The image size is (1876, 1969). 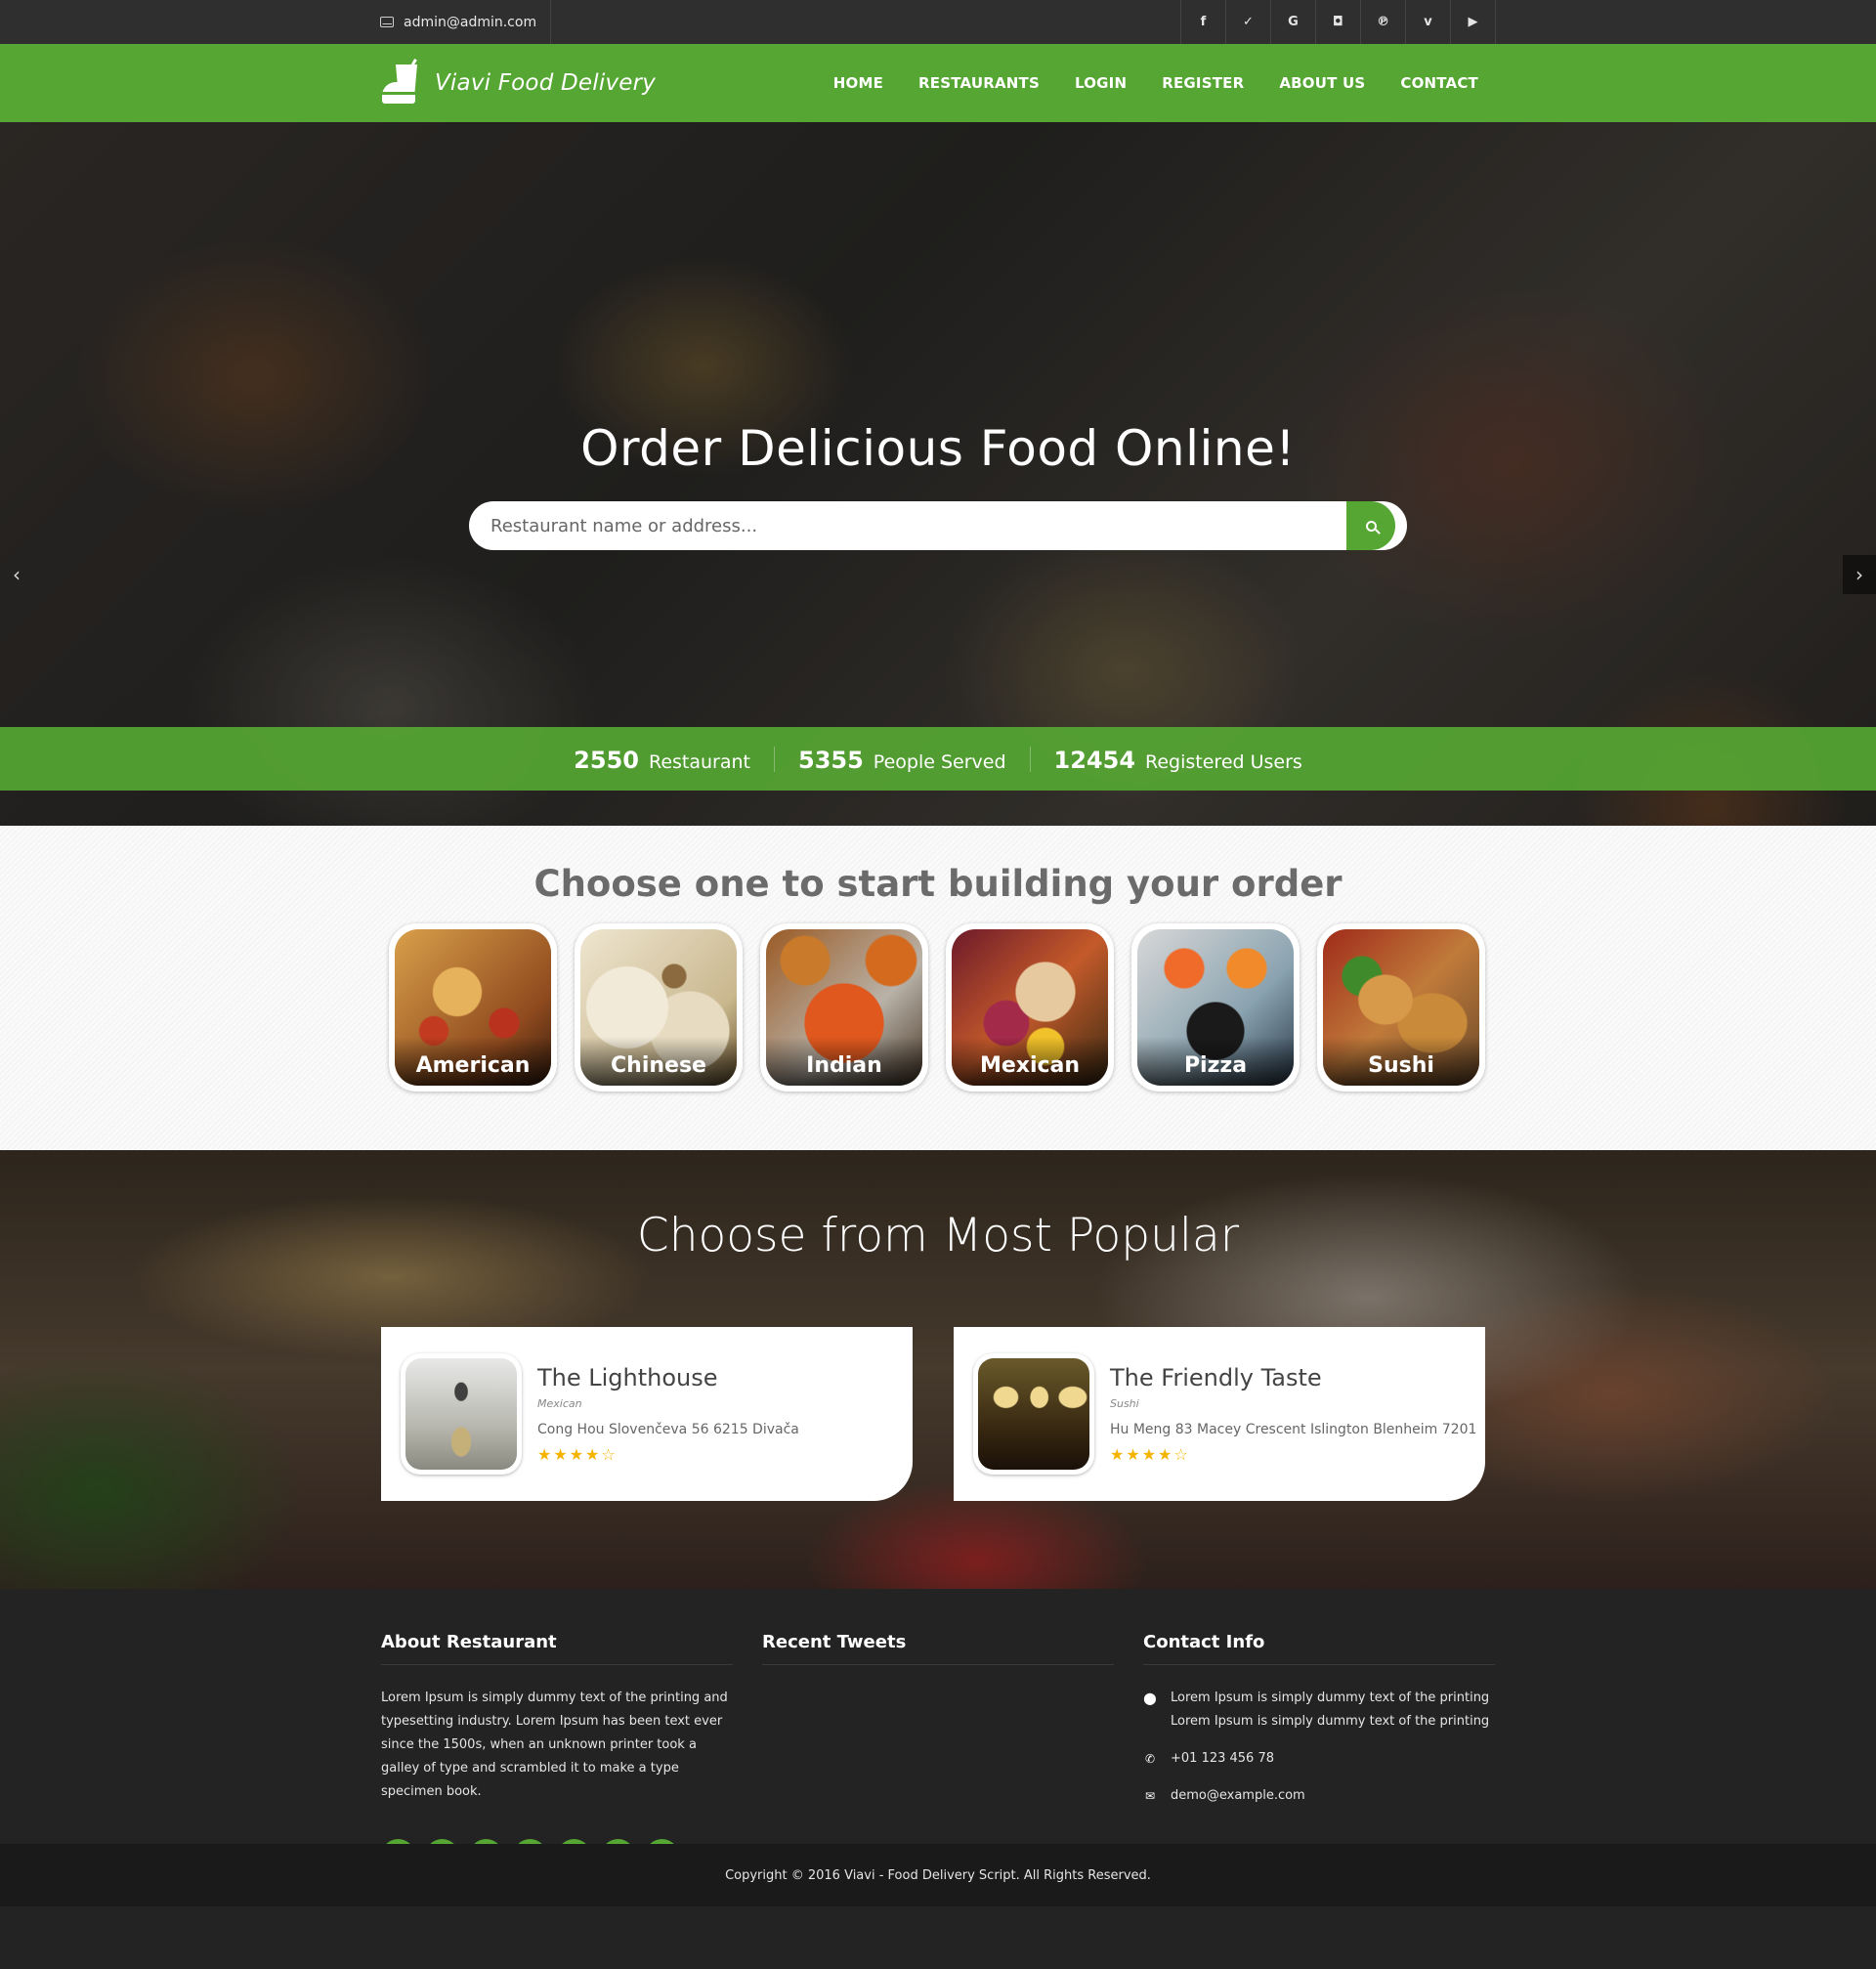 What do you see at coordinates (1248, 22) in the screenshot?
I see `twitter-icon: ✓` at bounding box center [1248, 22].